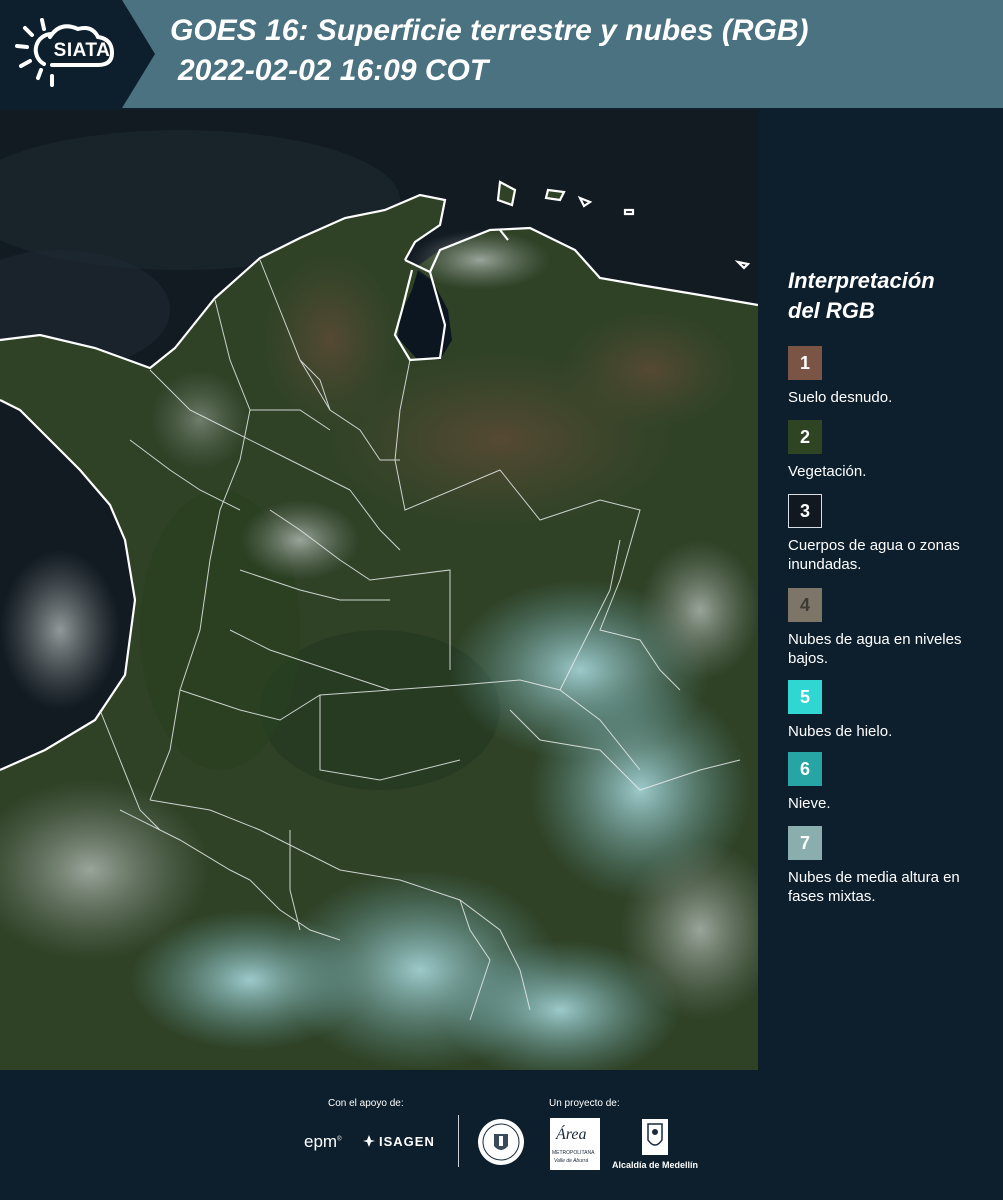  Describe the element at coordinates (805, 437) in the screenshot. I see `legend-swatch-2: 2` at that location.